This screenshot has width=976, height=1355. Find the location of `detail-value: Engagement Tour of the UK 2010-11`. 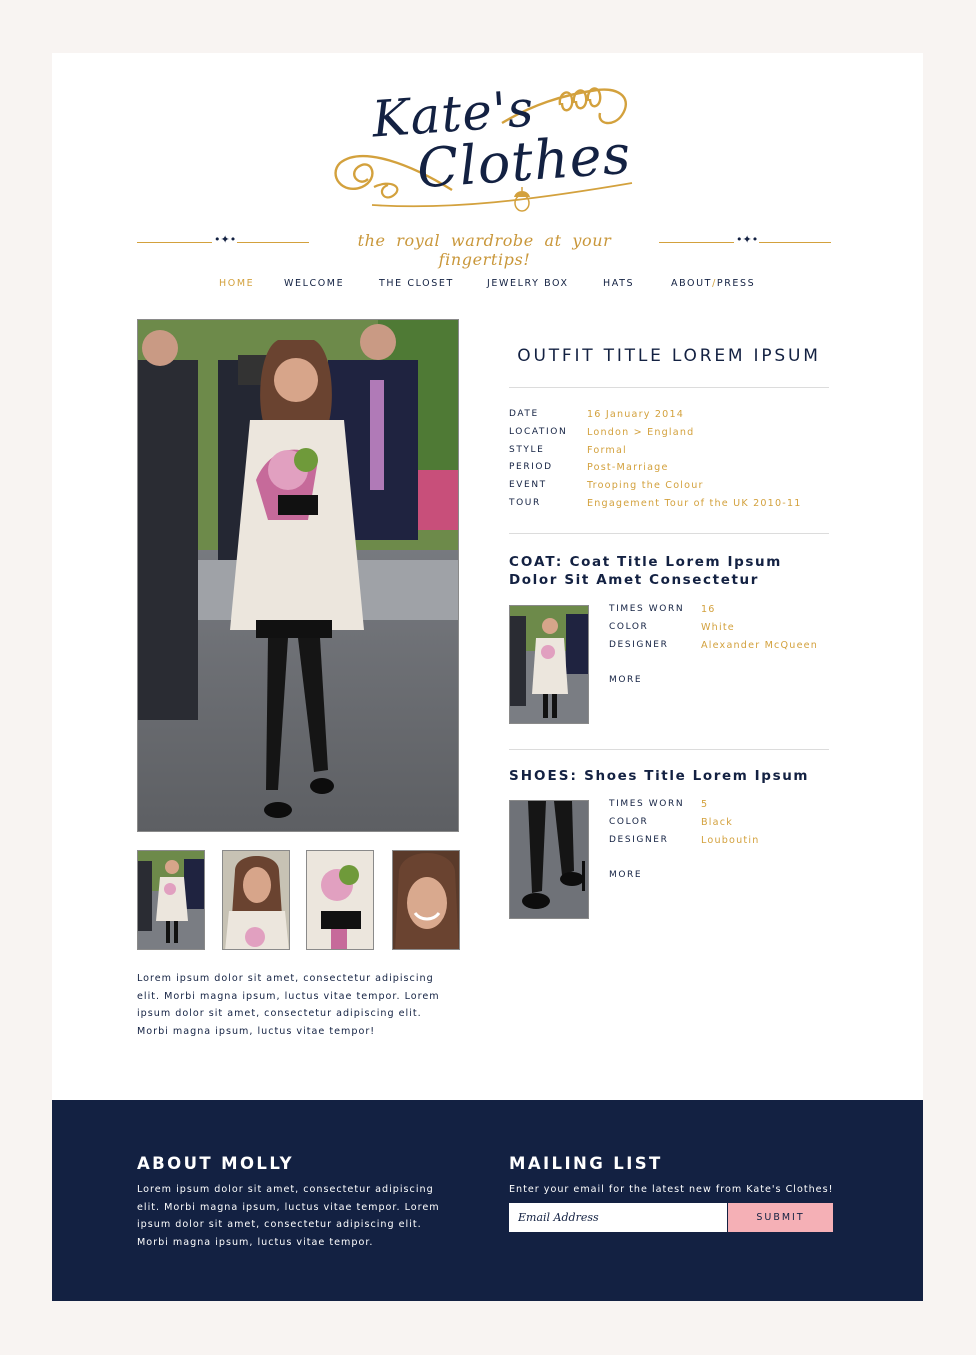

detail-value: Engagement Tour of the UK 2010-11 is located at coordinates (694, 503).